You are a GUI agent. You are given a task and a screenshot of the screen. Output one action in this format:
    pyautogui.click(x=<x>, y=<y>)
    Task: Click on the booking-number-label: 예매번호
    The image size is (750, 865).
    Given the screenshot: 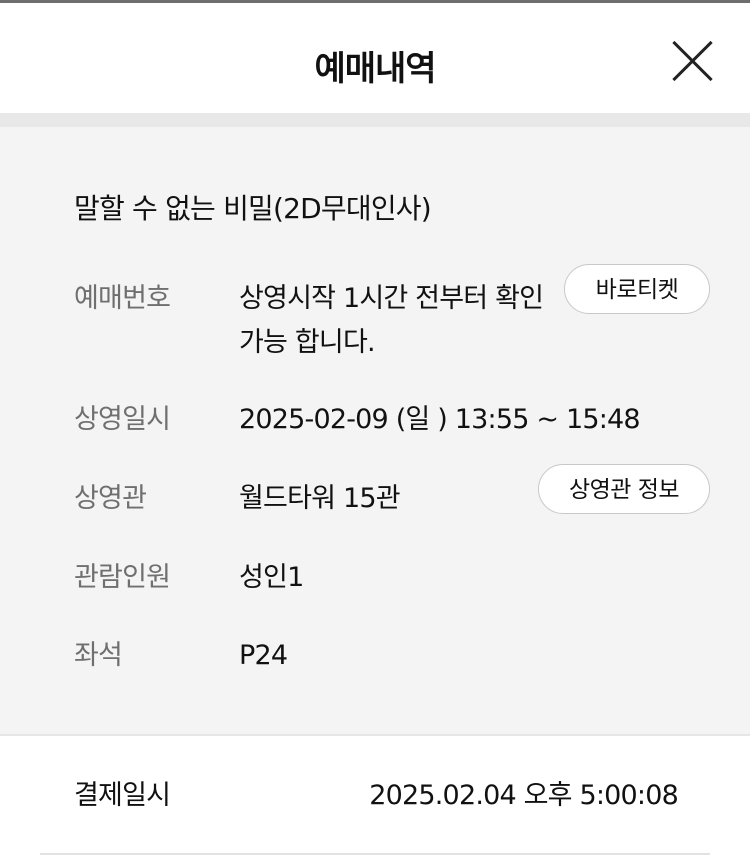 What is the action you would take?
    pyautogui.click(x=122, y=298)
    